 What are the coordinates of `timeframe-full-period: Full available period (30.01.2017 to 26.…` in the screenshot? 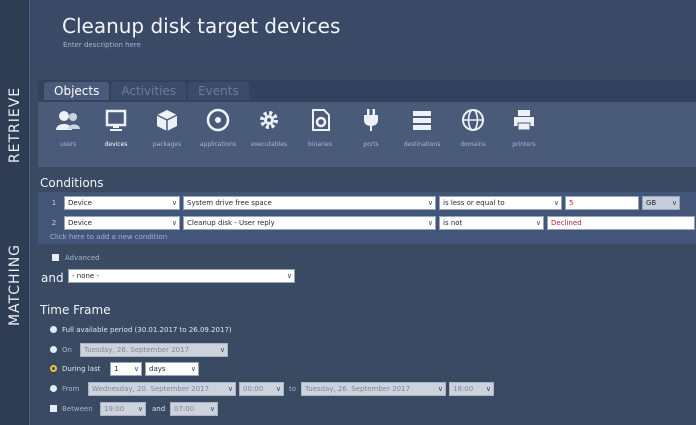 It's located at (370, 330).